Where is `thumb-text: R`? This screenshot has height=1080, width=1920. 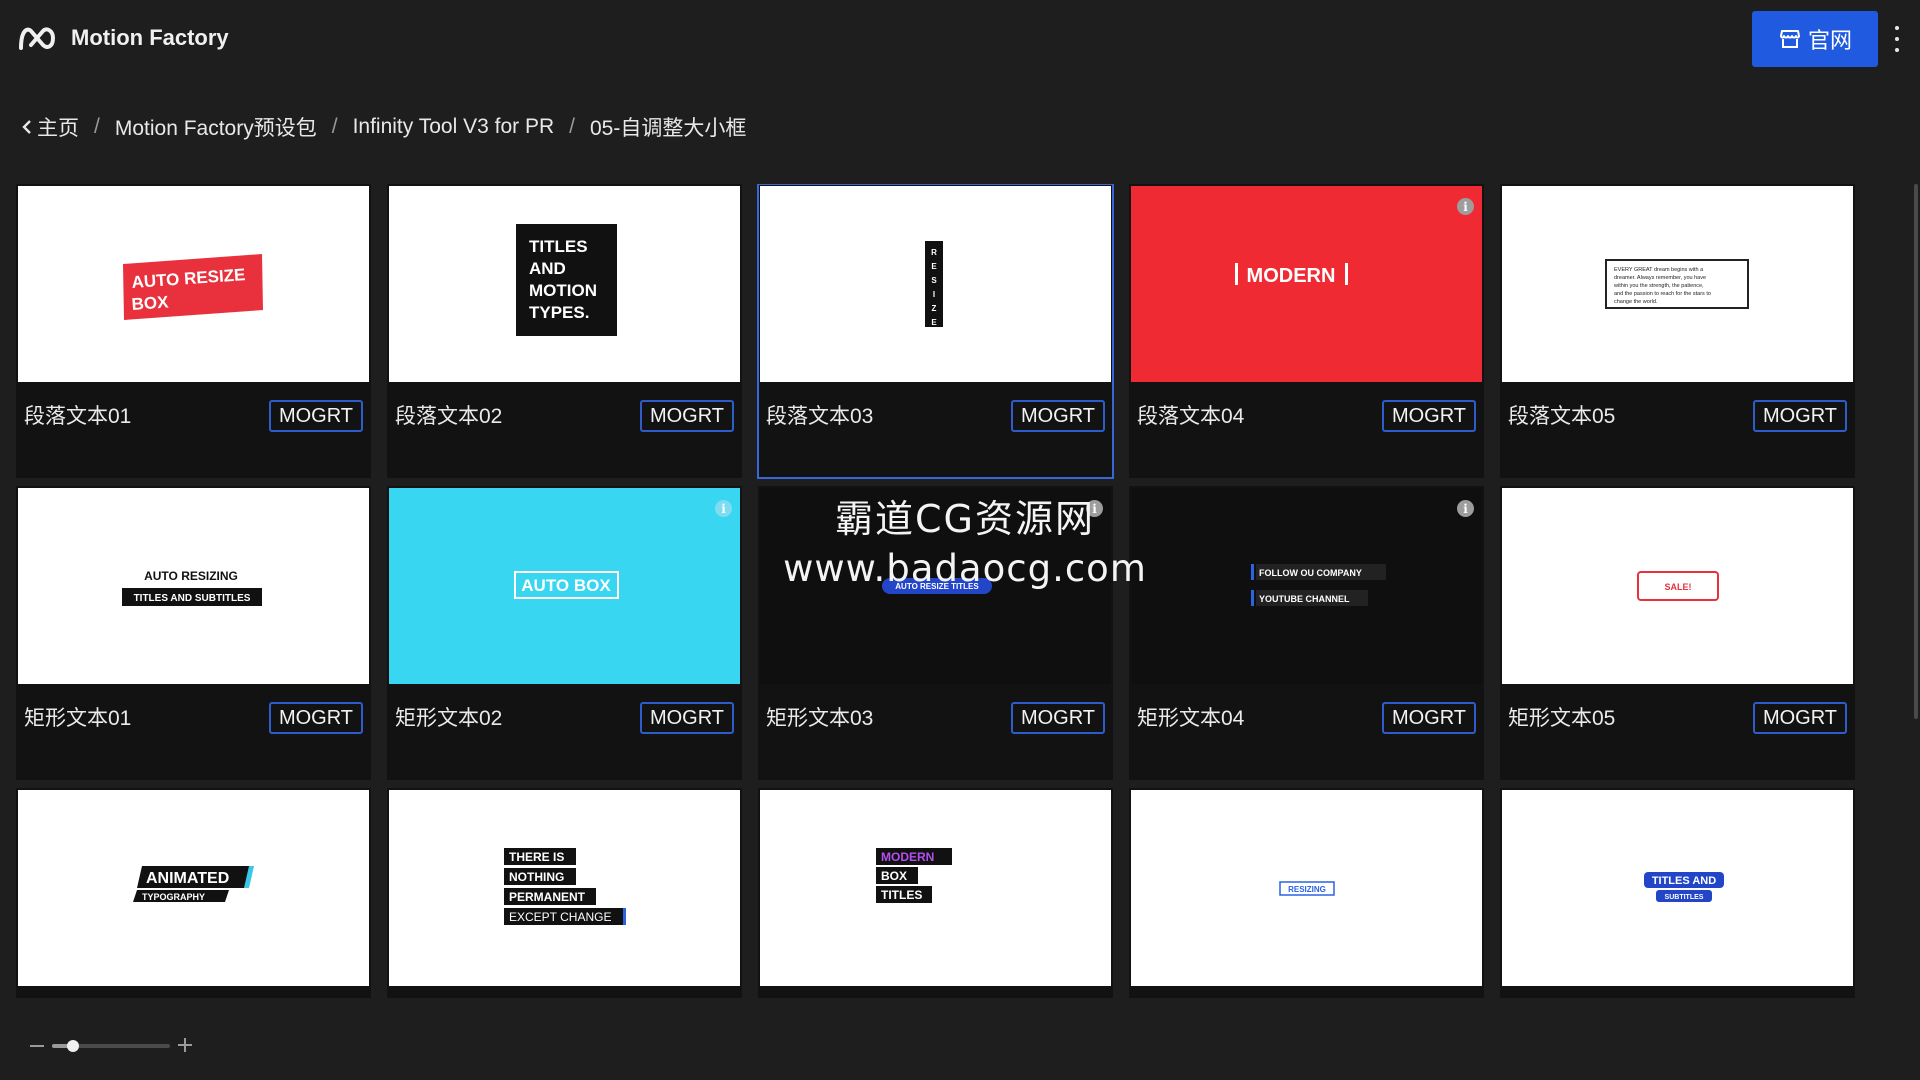
thumb-text: R is located at coordinates (934, 252).